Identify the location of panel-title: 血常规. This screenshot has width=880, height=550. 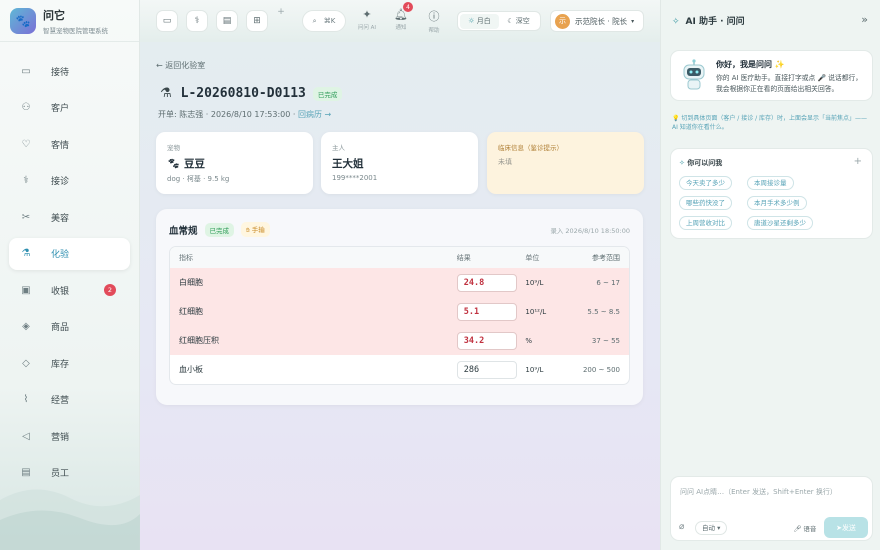
(183, 231).